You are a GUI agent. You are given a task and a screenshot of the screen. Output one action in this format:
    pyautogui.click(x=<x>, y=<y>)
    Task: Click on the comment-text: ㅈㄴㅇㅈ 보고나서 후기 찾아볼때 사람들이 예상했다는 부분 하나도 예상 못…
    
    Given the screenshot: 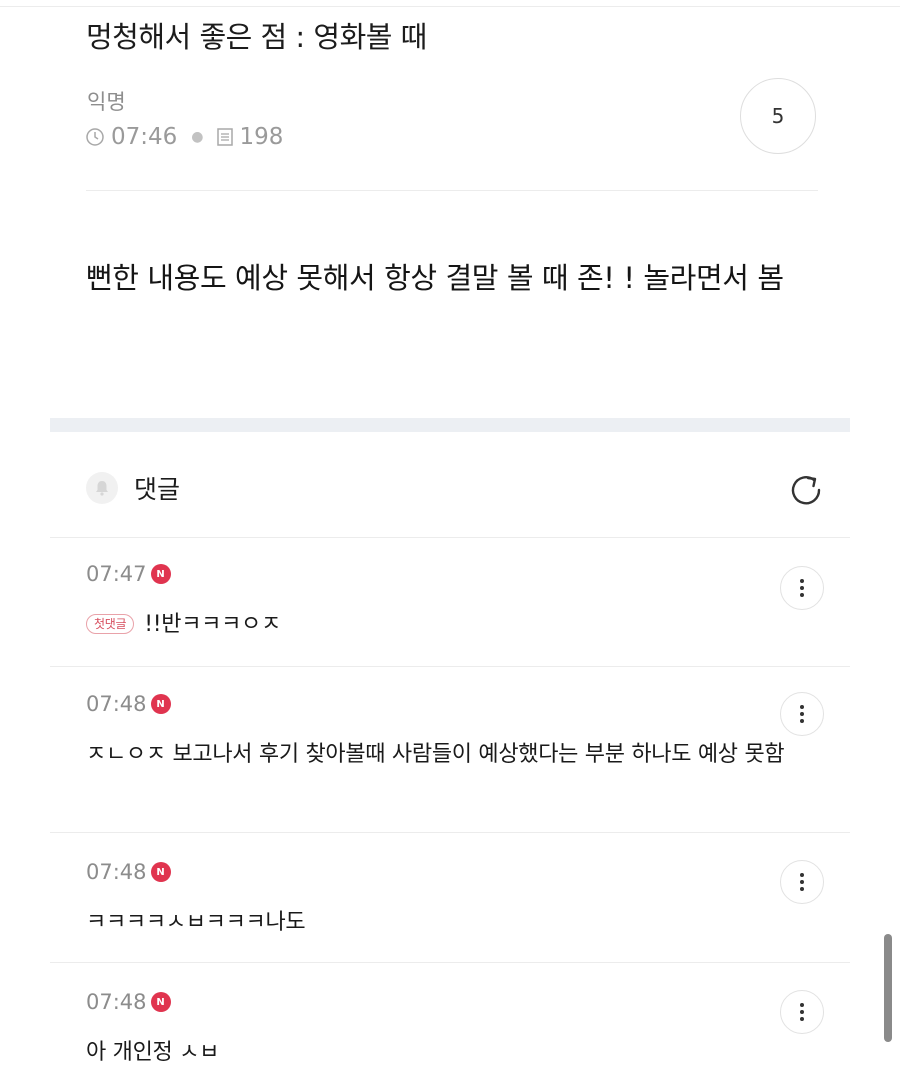 What is the action you would take?
    pyautogui.click(x=435, y=754)
    